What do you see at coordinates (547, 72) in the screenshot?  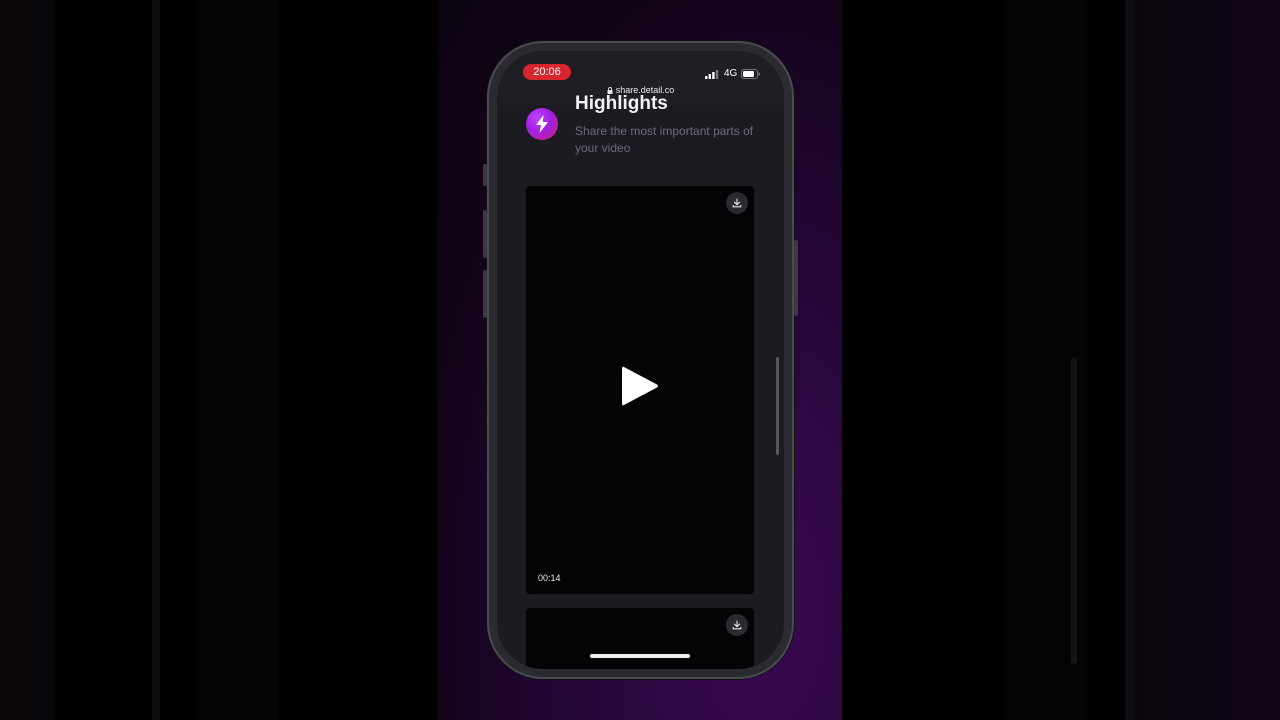 I see `status-time: 20:06` at bounding box center [547, 72].